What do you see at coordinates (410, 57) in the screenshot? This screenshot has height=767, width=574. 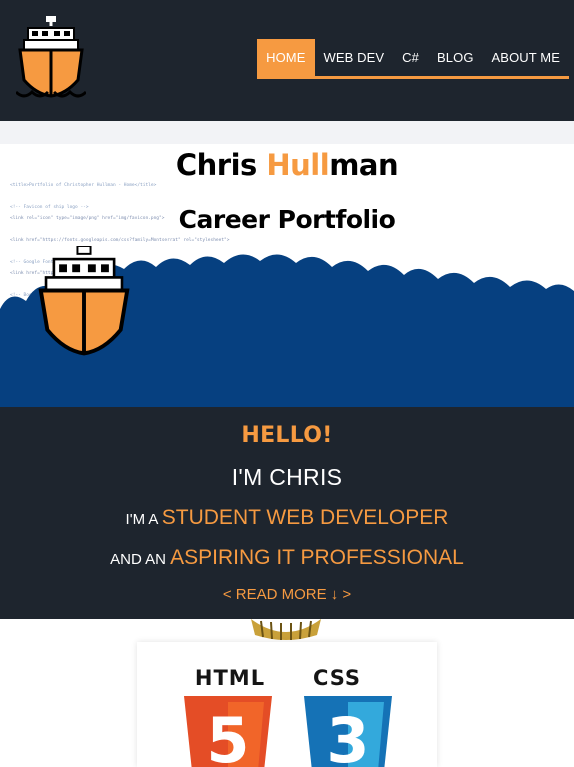 I see `nav-item-csharp: C#` at bounding box center [410, 57].